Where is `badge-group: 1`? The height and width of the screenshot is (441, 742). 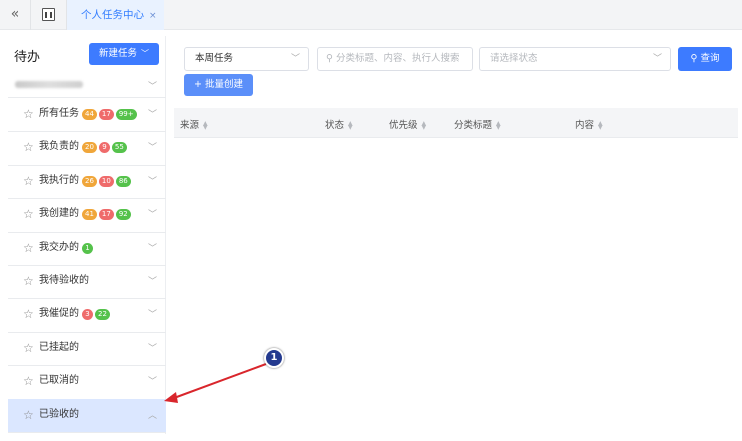 badge-group: 1 is located at coordinates (86, 248).